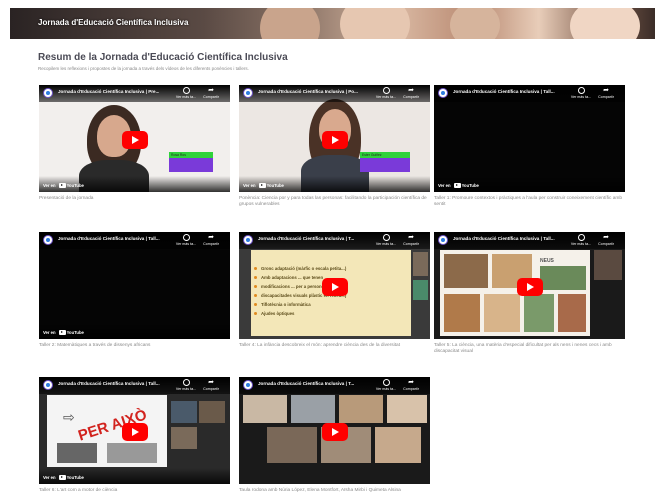 The image size is (655, 503). Describe the element at coordinates (77, 453) in the screenshot. I see `slide-image` at that location.